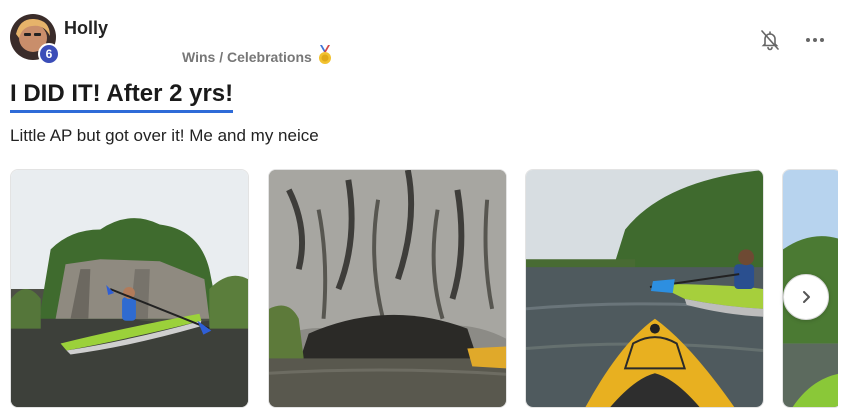  Describe the element at coordinates (770, 40) in the screenshot. I see `bell-off-icon` at that location.